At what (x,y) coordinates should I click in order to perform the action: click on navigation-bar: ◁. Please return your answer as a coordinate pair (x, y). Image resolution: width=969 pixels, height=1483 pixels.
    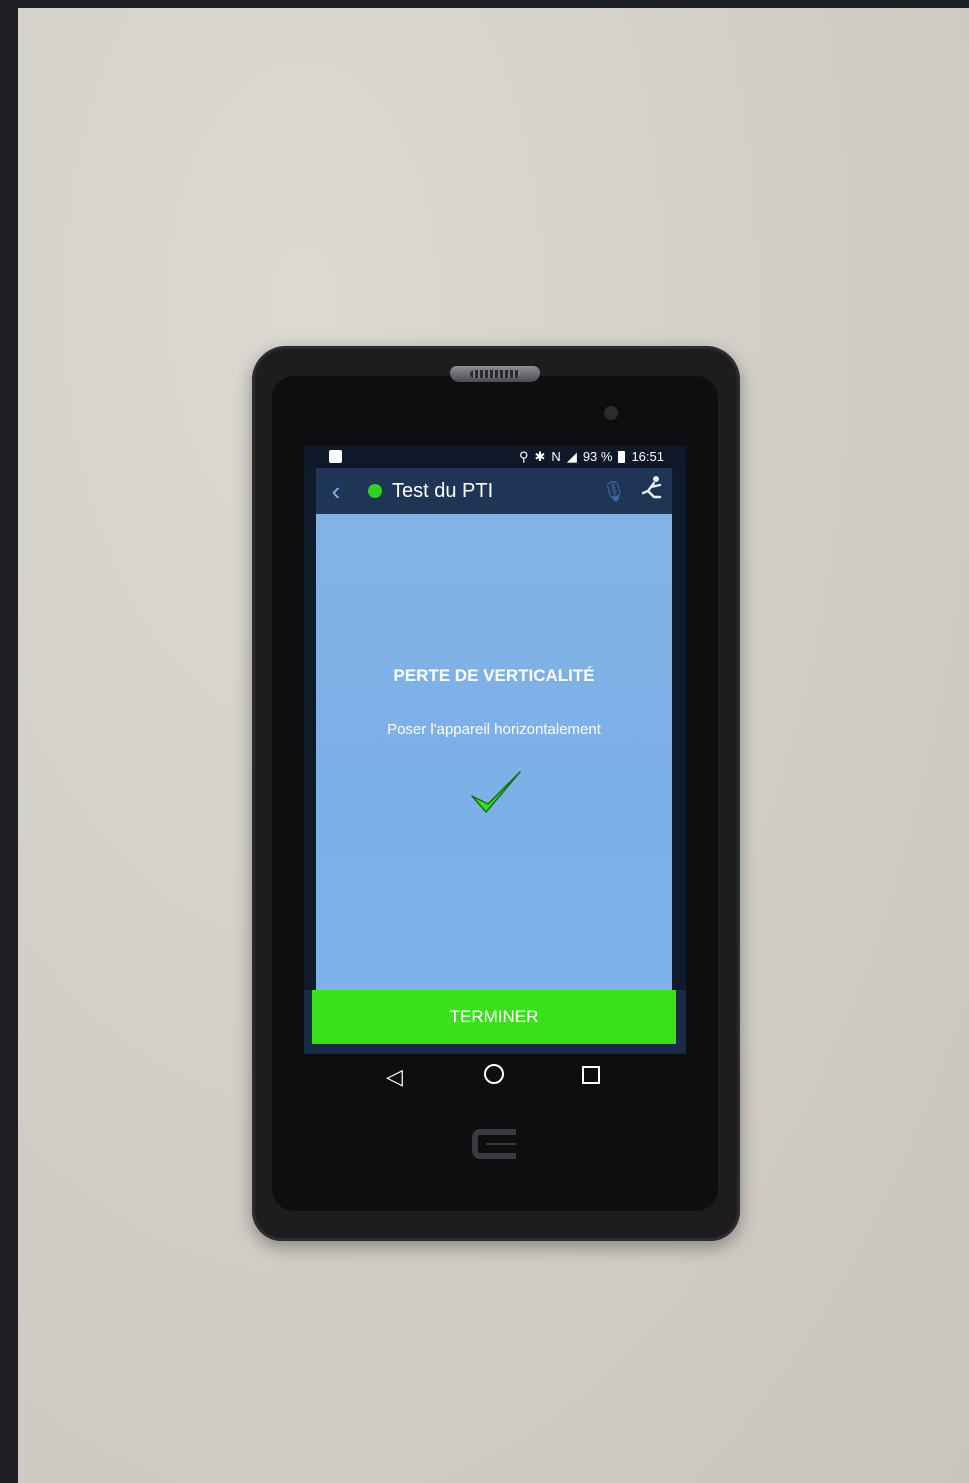
    Looking at the image, I should click on (495, 1076).